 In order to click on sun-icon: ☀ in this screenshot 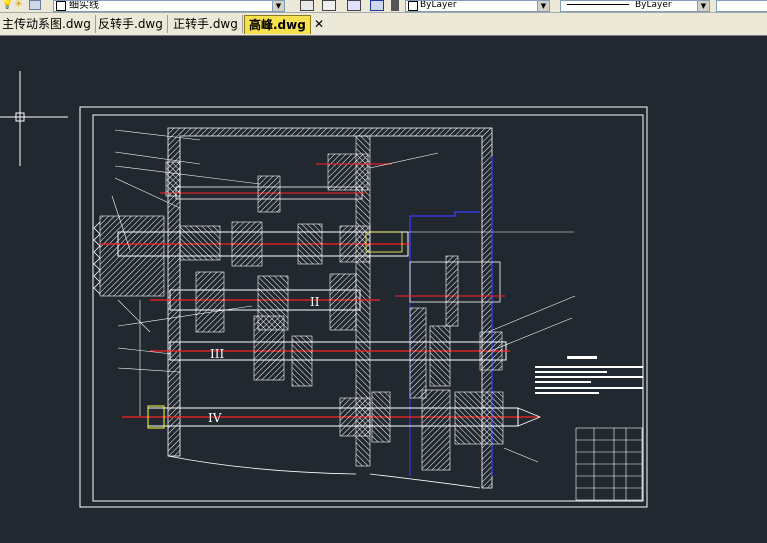, I will do `click(18, 5)`.